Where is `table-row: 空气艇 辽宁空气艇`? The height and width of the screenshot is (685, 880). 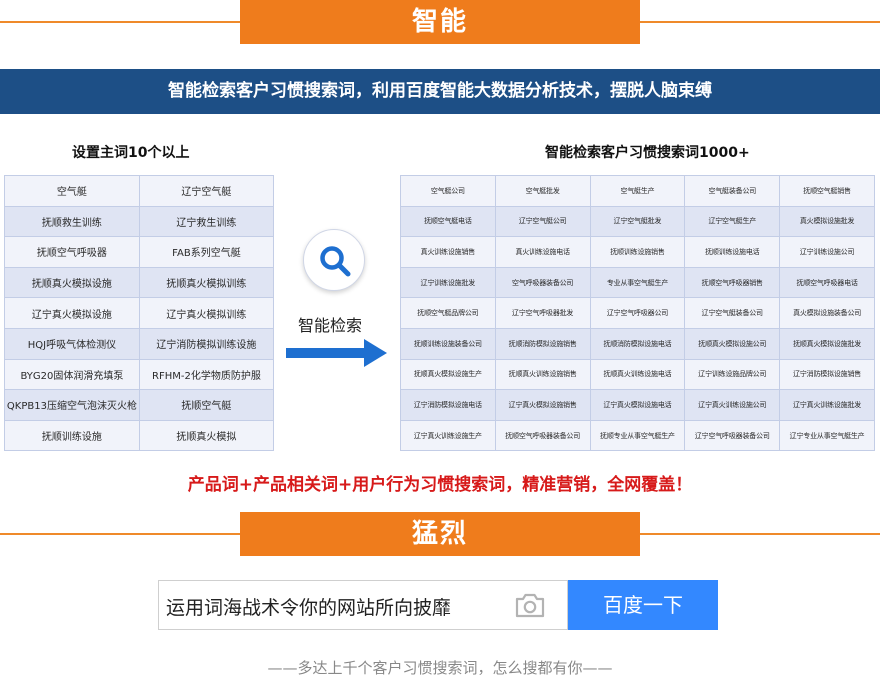 table-row: 空气艇 辽宁空气艇 is located at coordinates (139, 191).